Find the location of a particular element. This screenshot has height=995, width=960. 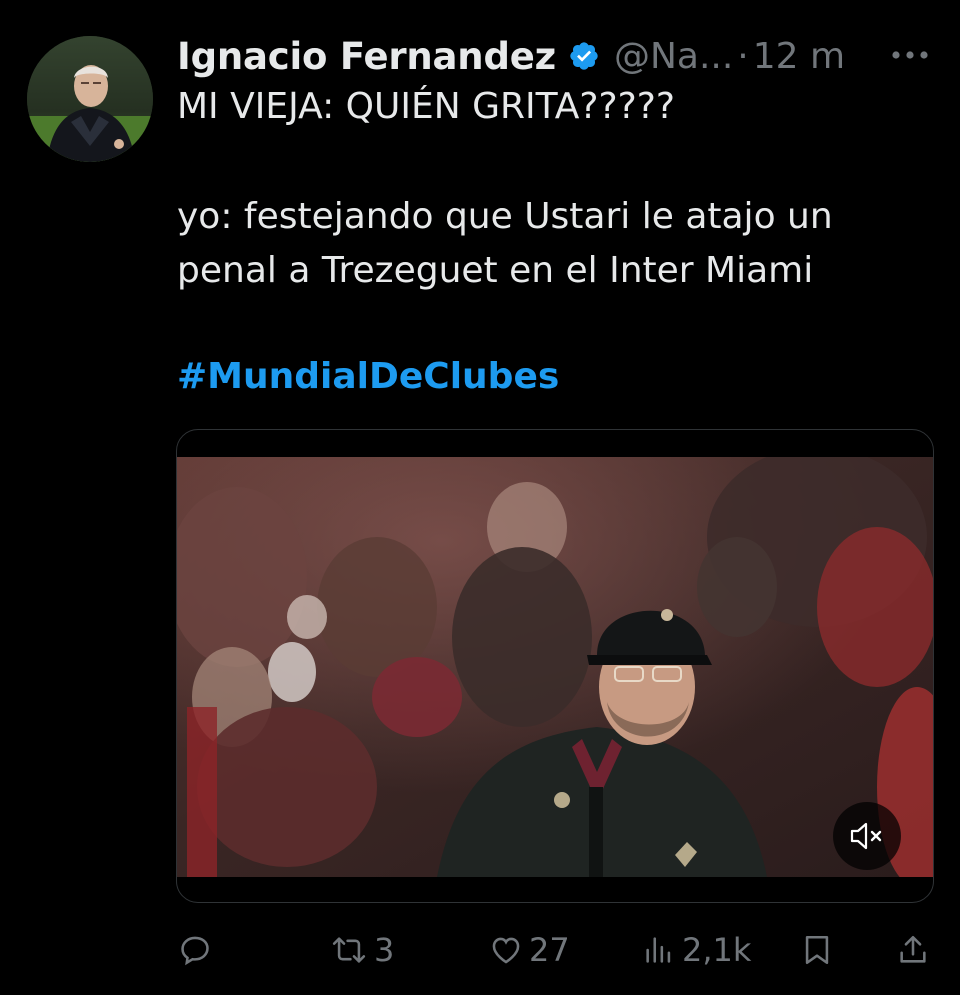

retweet-button: 3 is located at coordinates (362, 950).